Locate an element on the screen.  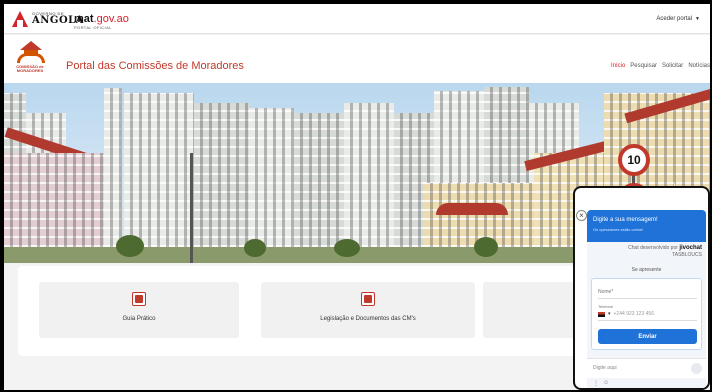
caret-down-icon: ▼ is located at coordinates (697, 19).